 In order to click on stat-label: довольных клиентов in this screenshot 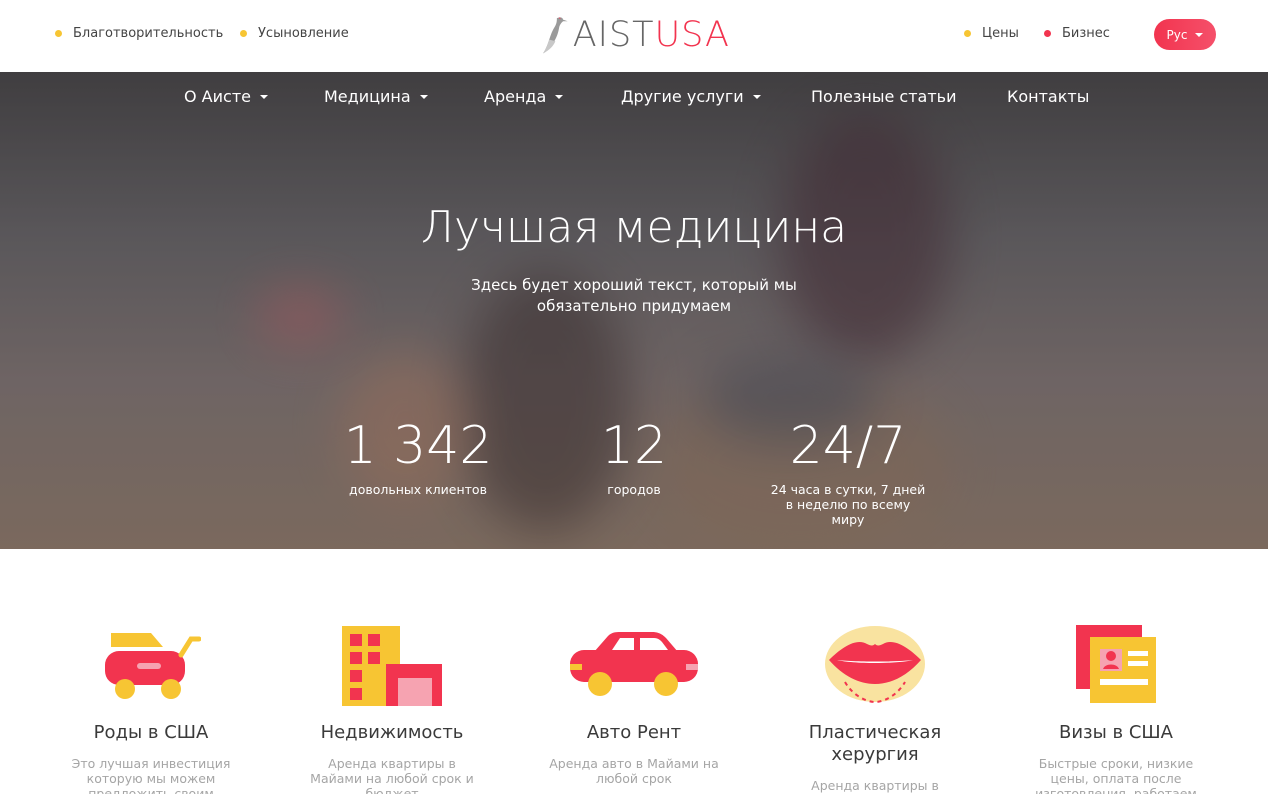, I will do `click(418, 489)`.